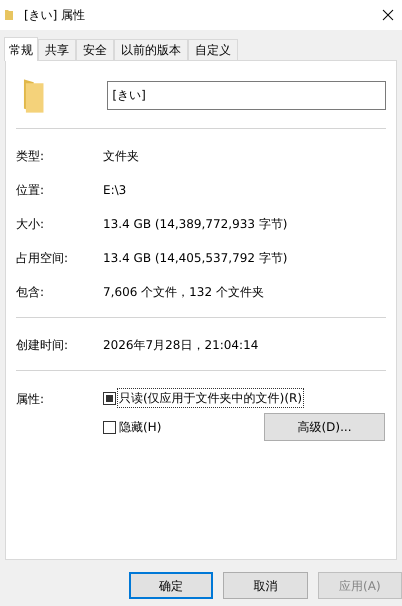  Describe the element at coordinates (140, 427) in the screenshot. I see `checkbox-label: 隐藏(H)` at that location.